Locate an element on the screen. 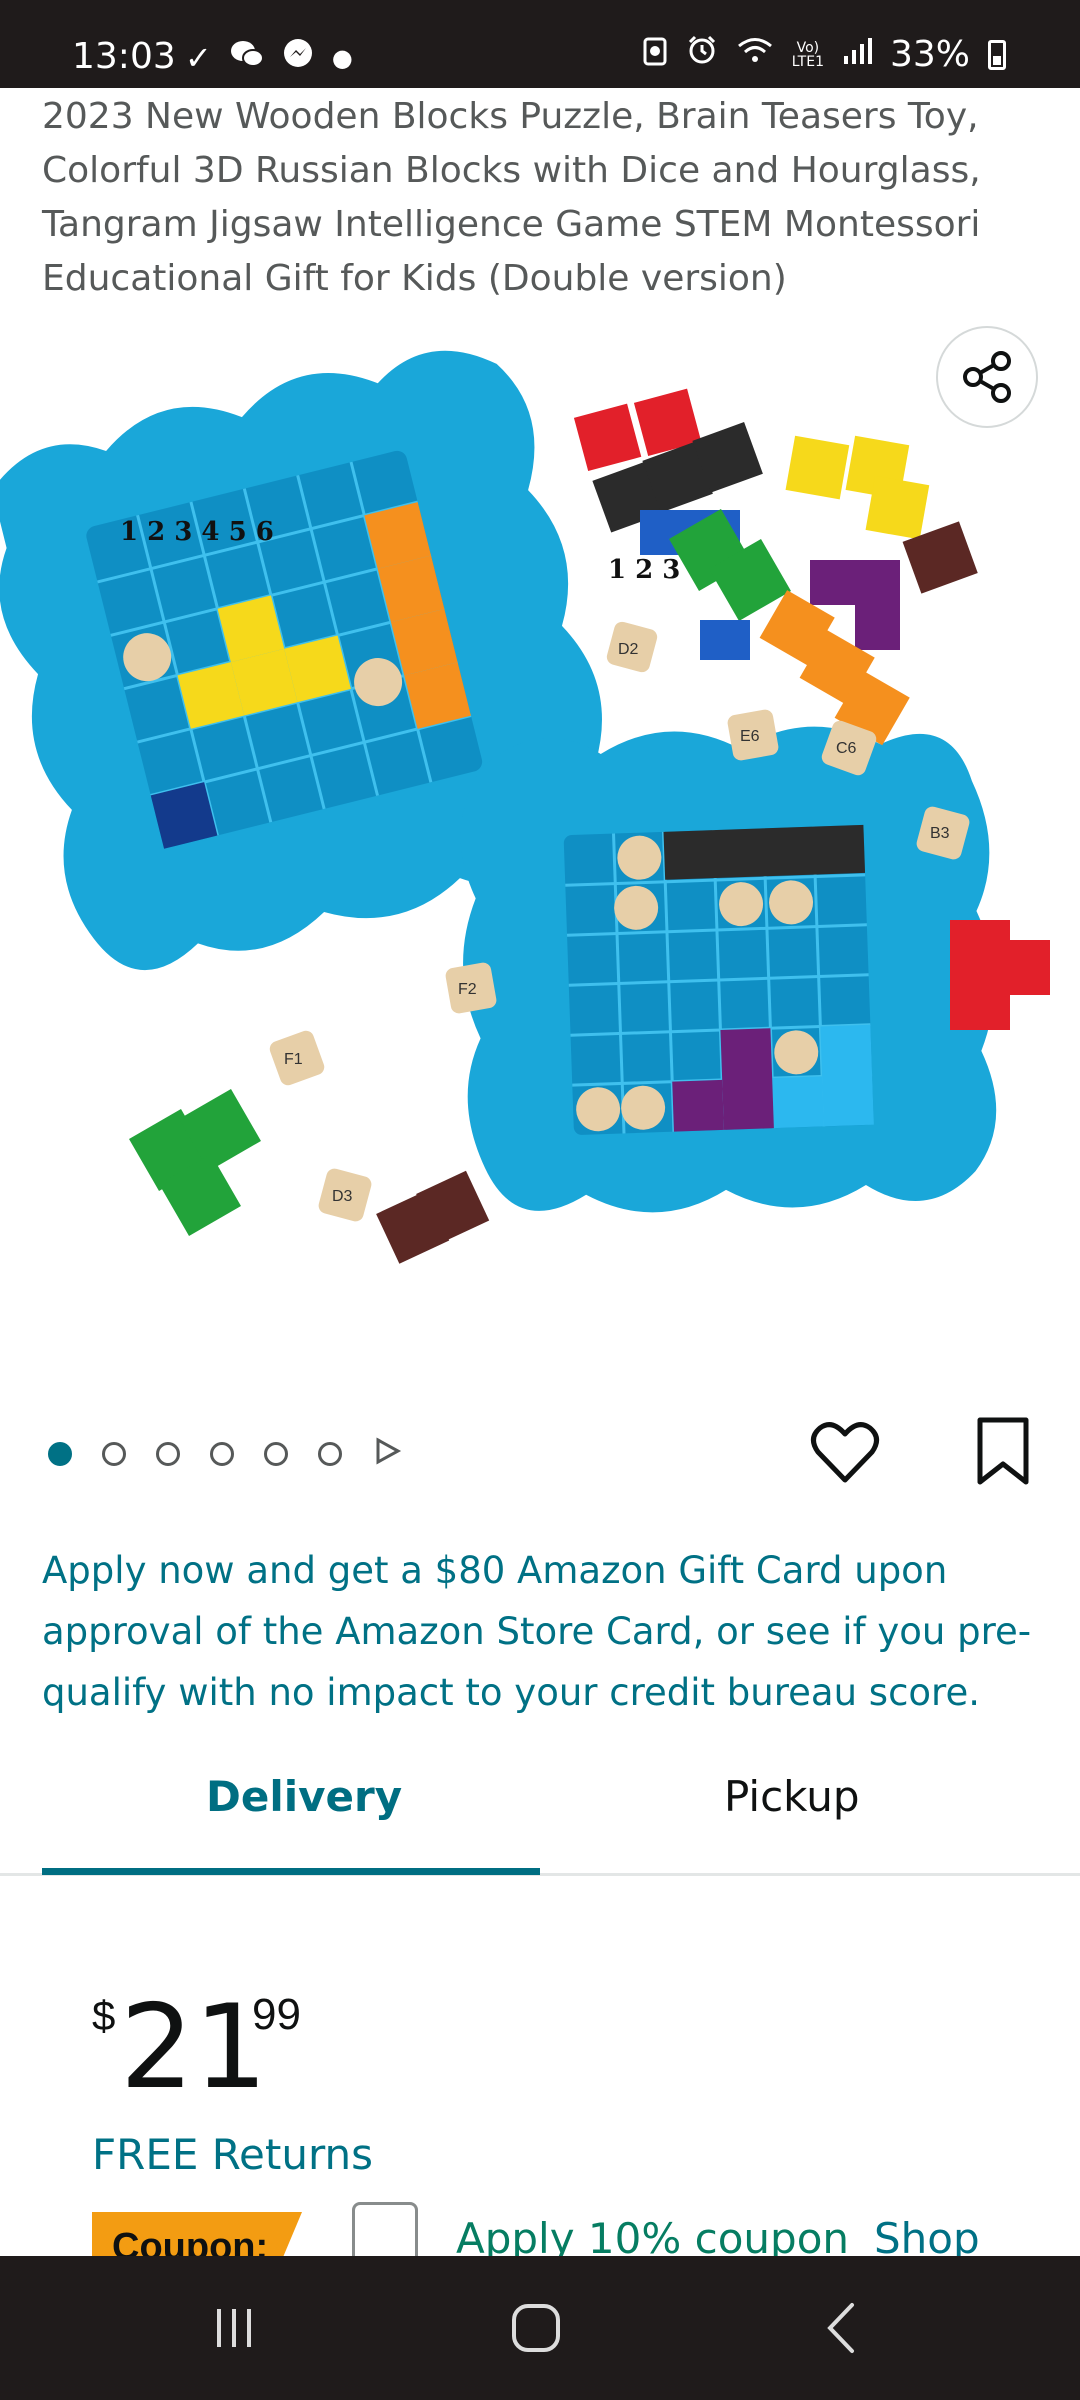  share-button is located at coordinates (987, 377).